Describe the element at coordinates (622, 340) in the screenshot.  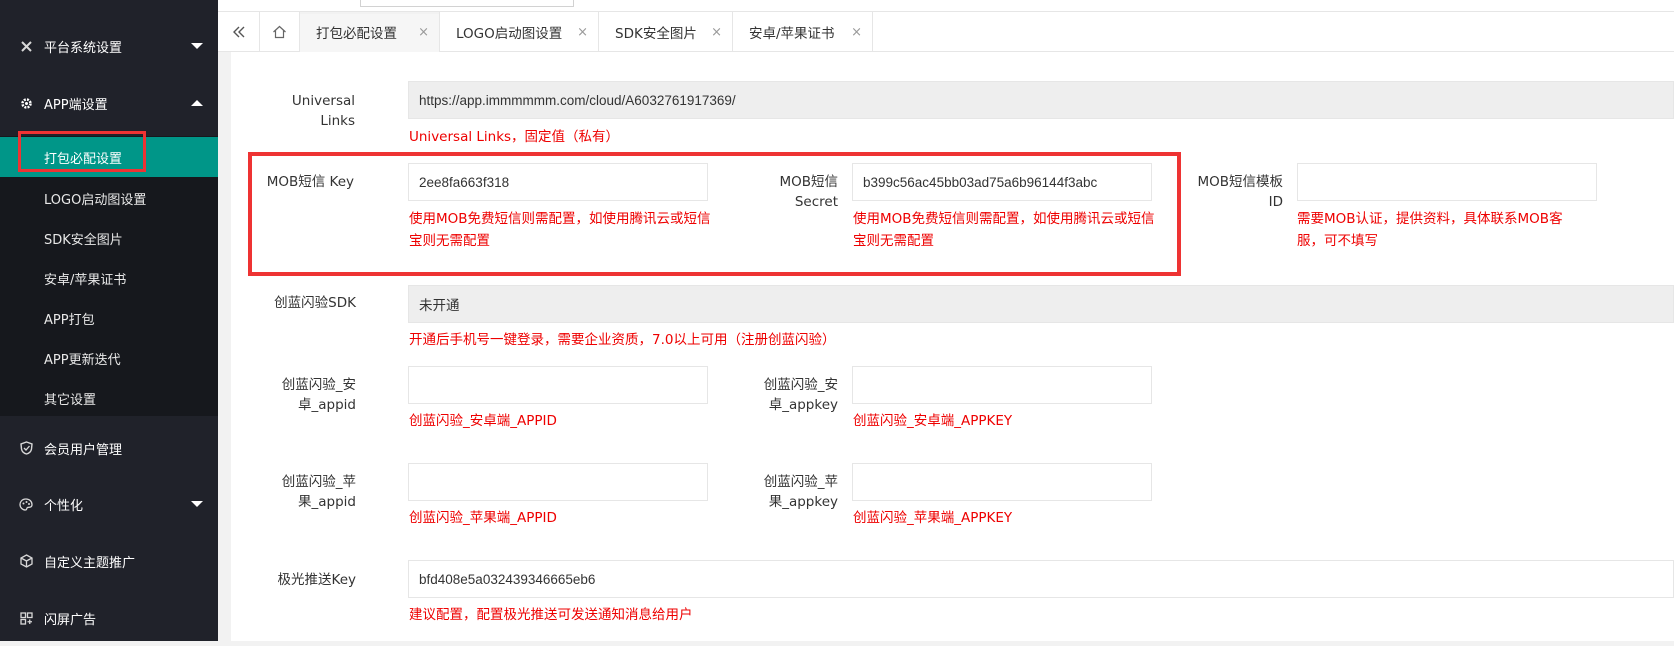
I see `cl-sdk-hint: 开通后手机号一键登录，需要企业资质，7.0以上可用（注册创蓝闪验）` at that location.